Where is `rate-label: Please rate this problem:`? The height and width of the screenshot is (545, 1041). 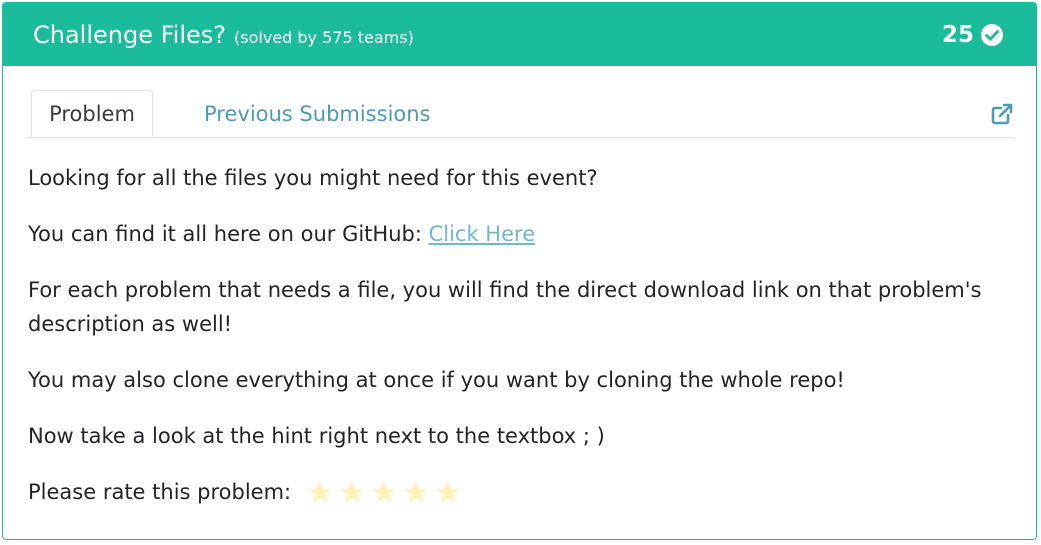
rate-label: Please rate this problem: is located at coordinates (160, 492).